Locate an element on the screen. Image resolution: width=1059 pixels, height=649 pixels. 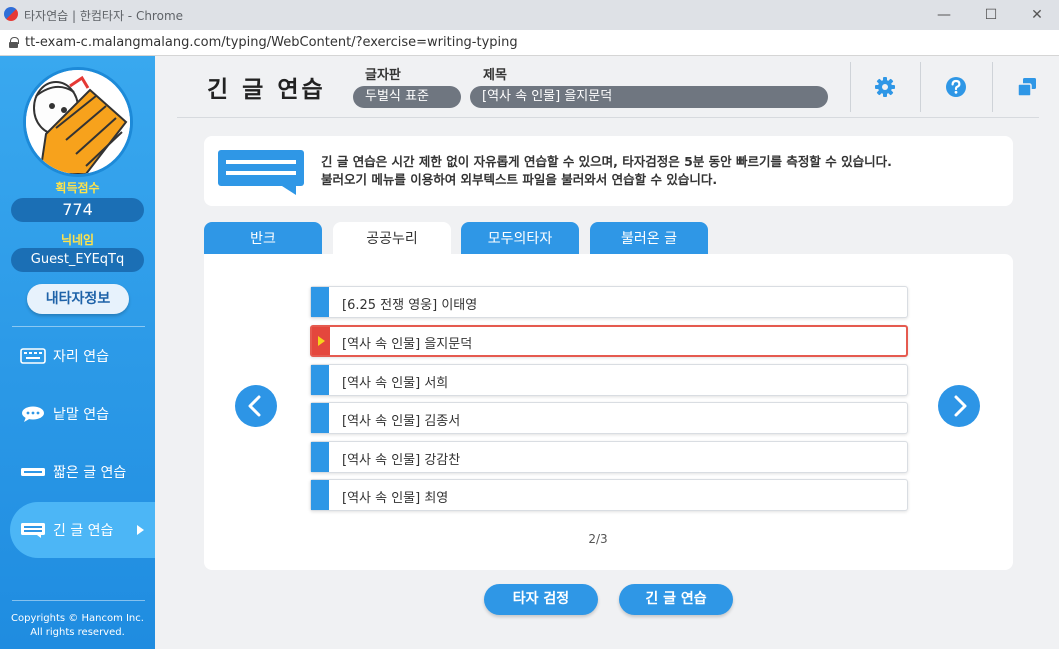
subject-label: 제목 is located at coordinates (495, 75).